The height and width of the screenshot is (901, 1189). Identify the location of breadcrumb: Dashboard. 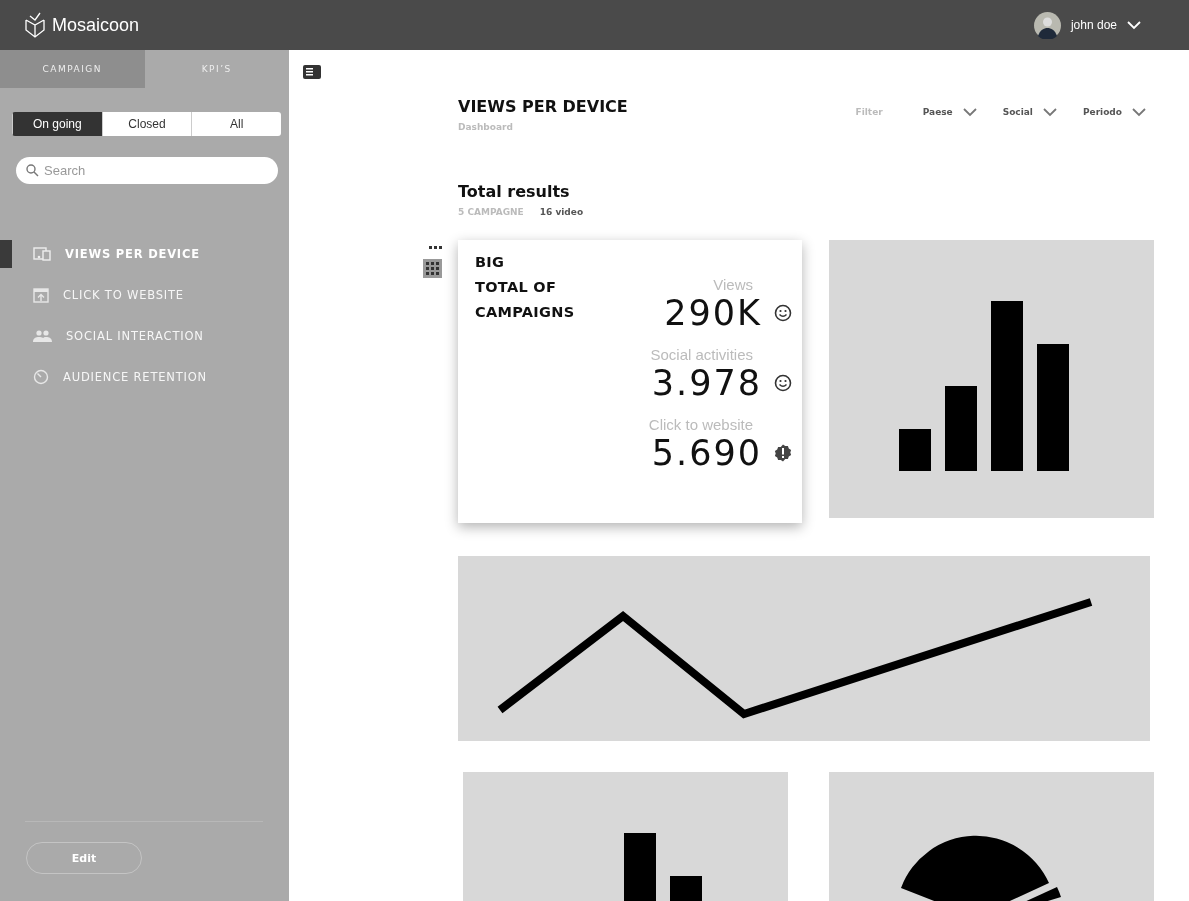
(486, 127).